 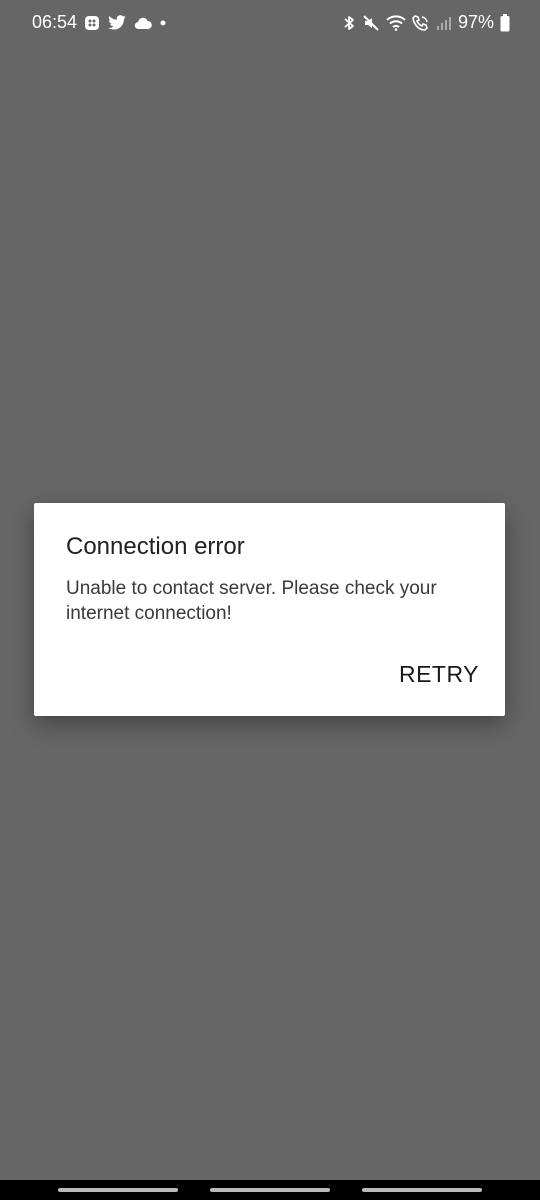 I want to click on wifi-calling-icon, so click(x=421, y=23).